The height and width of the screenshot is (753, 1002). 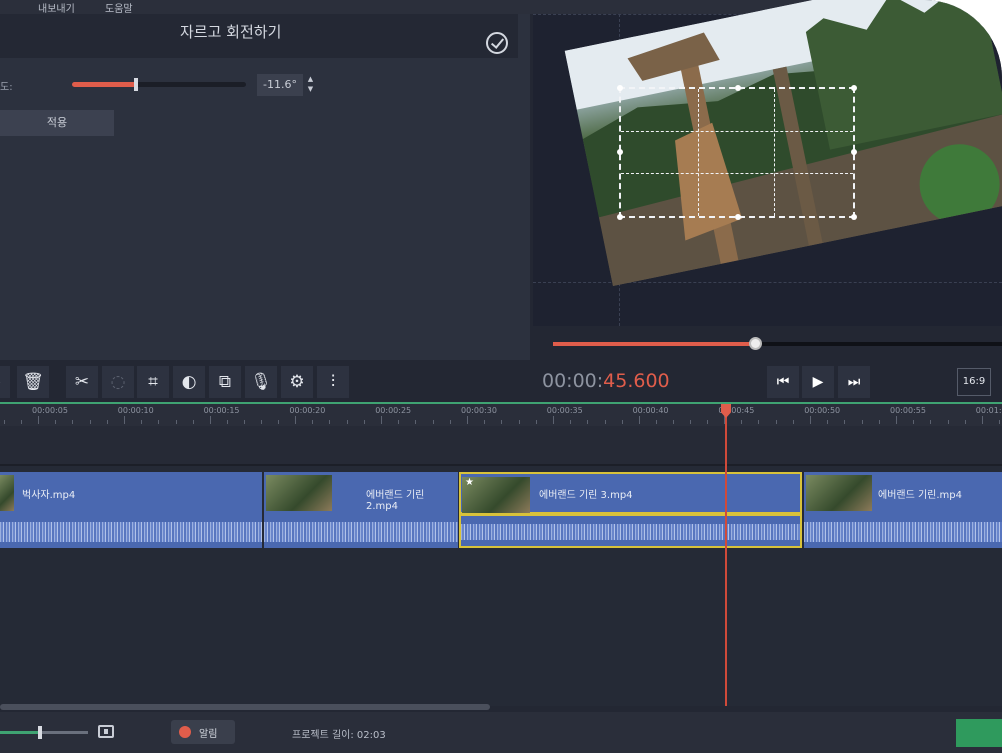 I want to click on preview-scrubber, so click(x=777, y=343).